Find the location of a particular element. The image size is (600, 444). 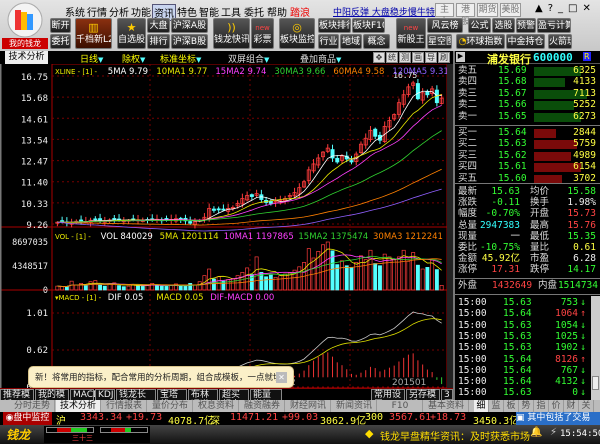

side-tab-3: 势 is located at coordinates (526, 406).